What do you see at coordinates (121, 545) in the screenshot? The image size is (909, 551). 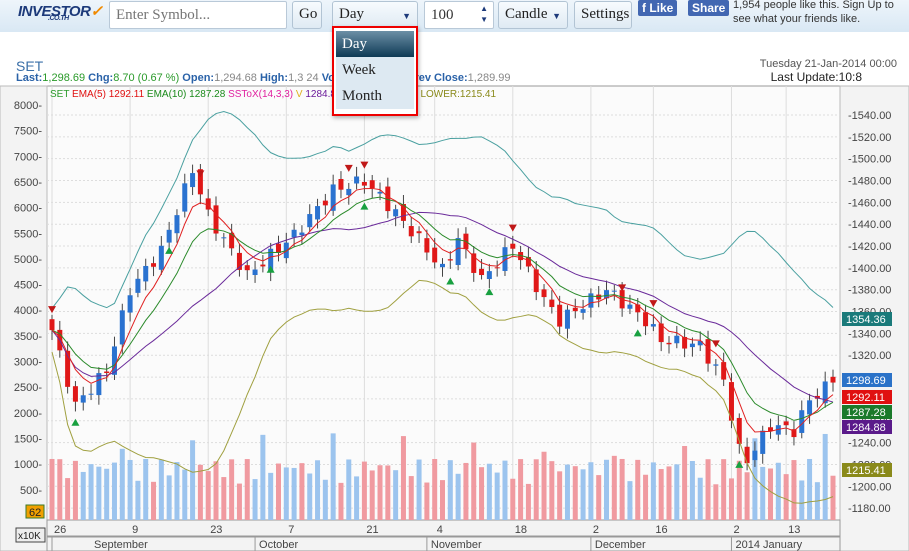 I see `month-label: September` at bounding box center [121, 545].